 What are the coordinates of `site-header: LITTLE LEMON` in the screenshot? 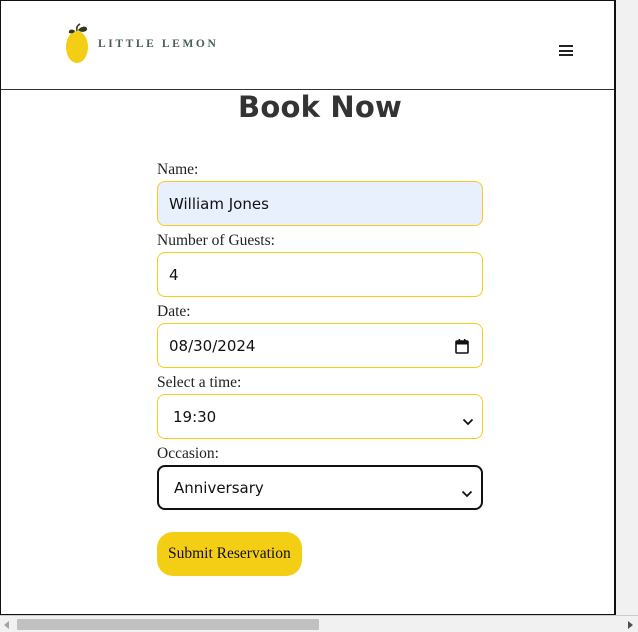 It's located at (307, 45).